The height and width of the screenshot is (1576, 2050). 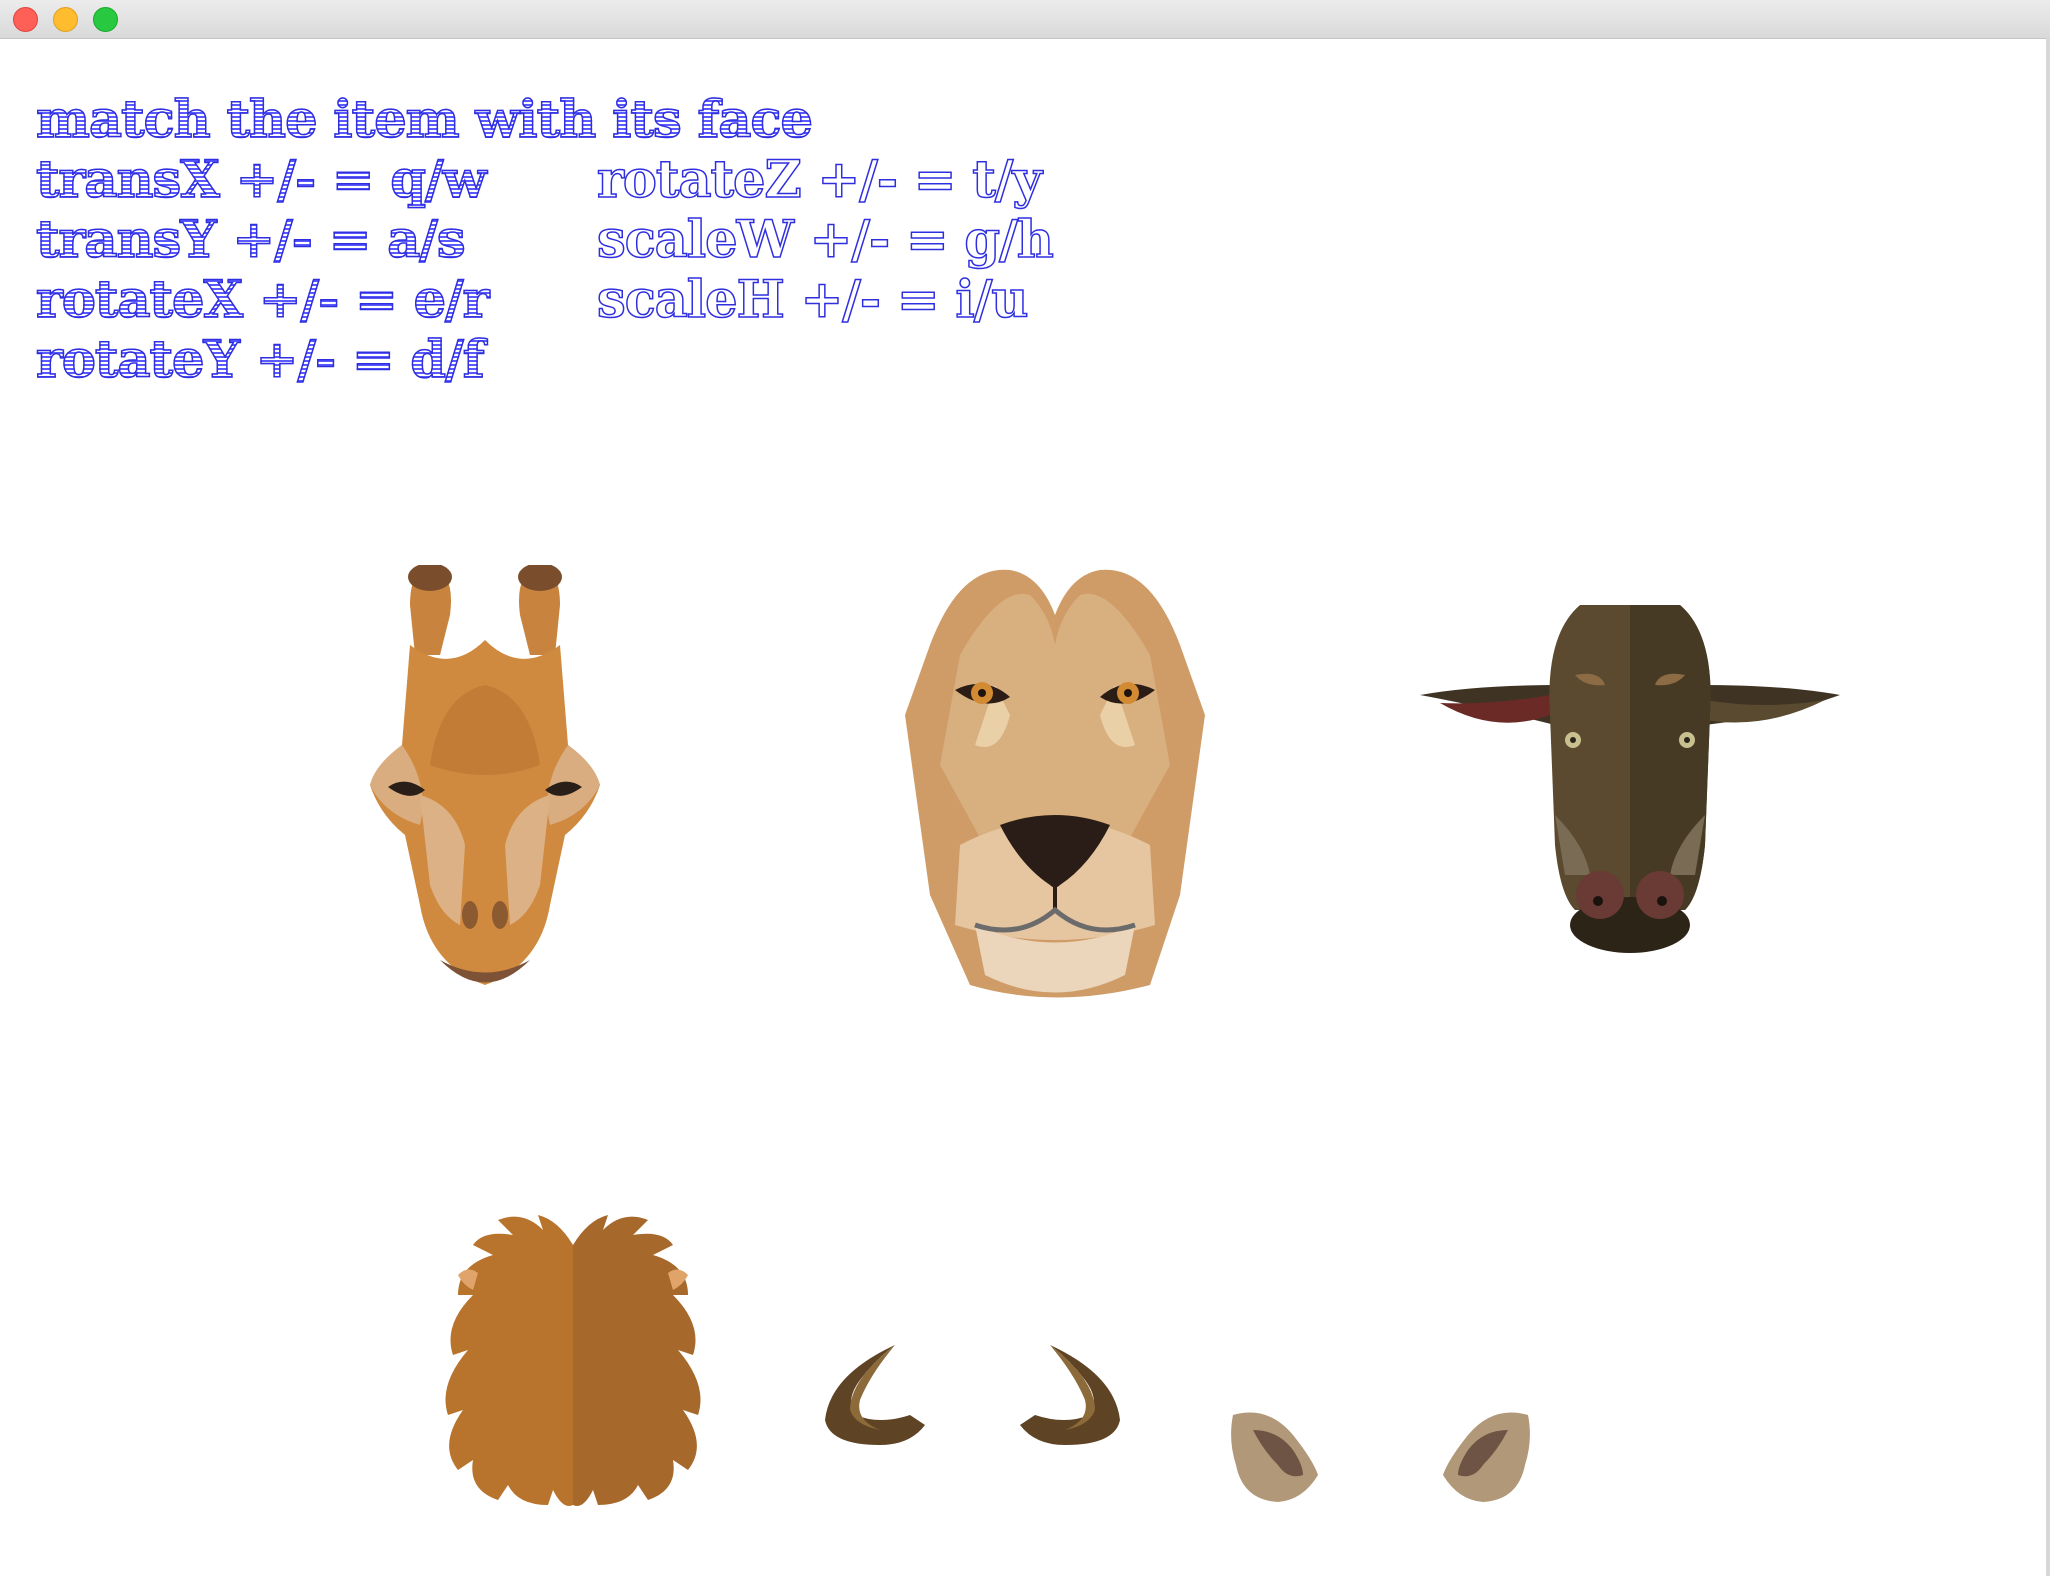 I want to click on close-button, so click(x=25, y=19).